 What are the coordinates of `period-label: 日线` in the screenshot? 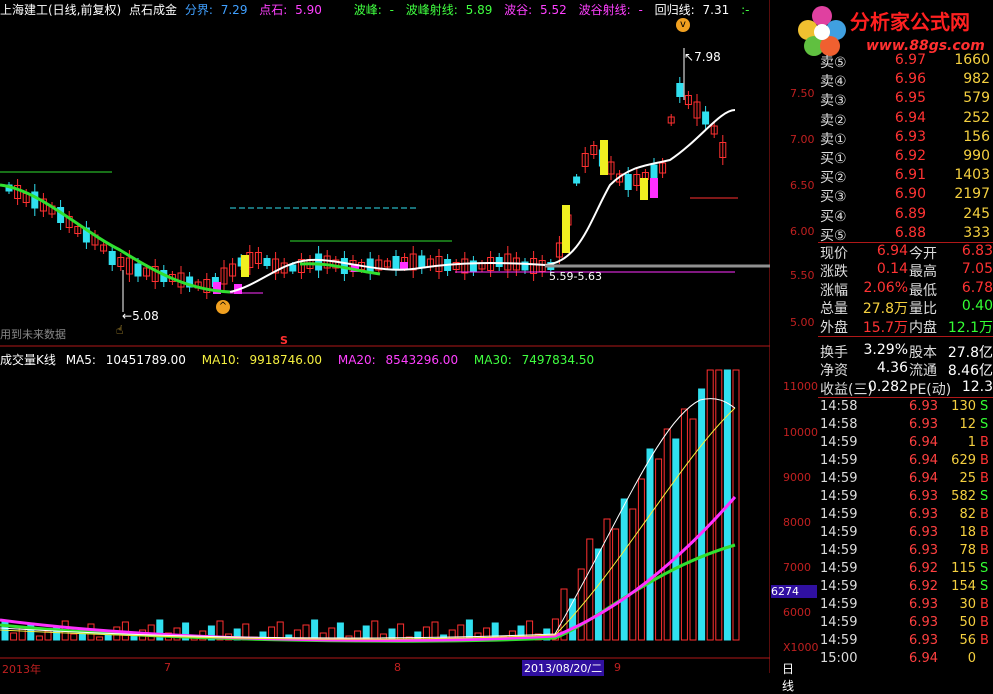 It's located at (788, 677).